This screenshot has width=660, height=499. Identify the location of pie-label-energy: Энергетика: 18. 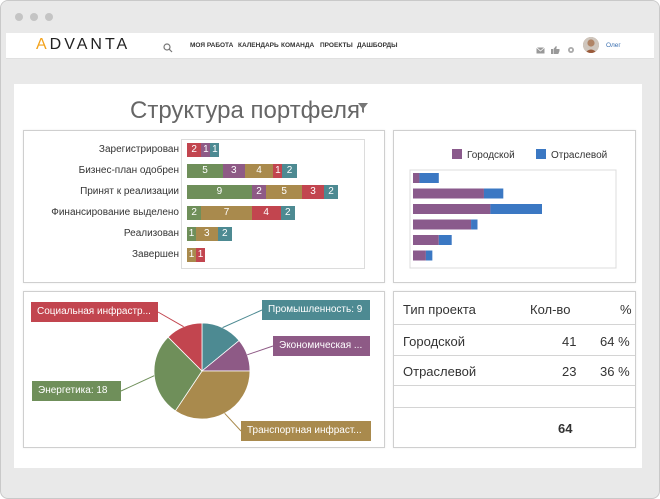
(76, 391).